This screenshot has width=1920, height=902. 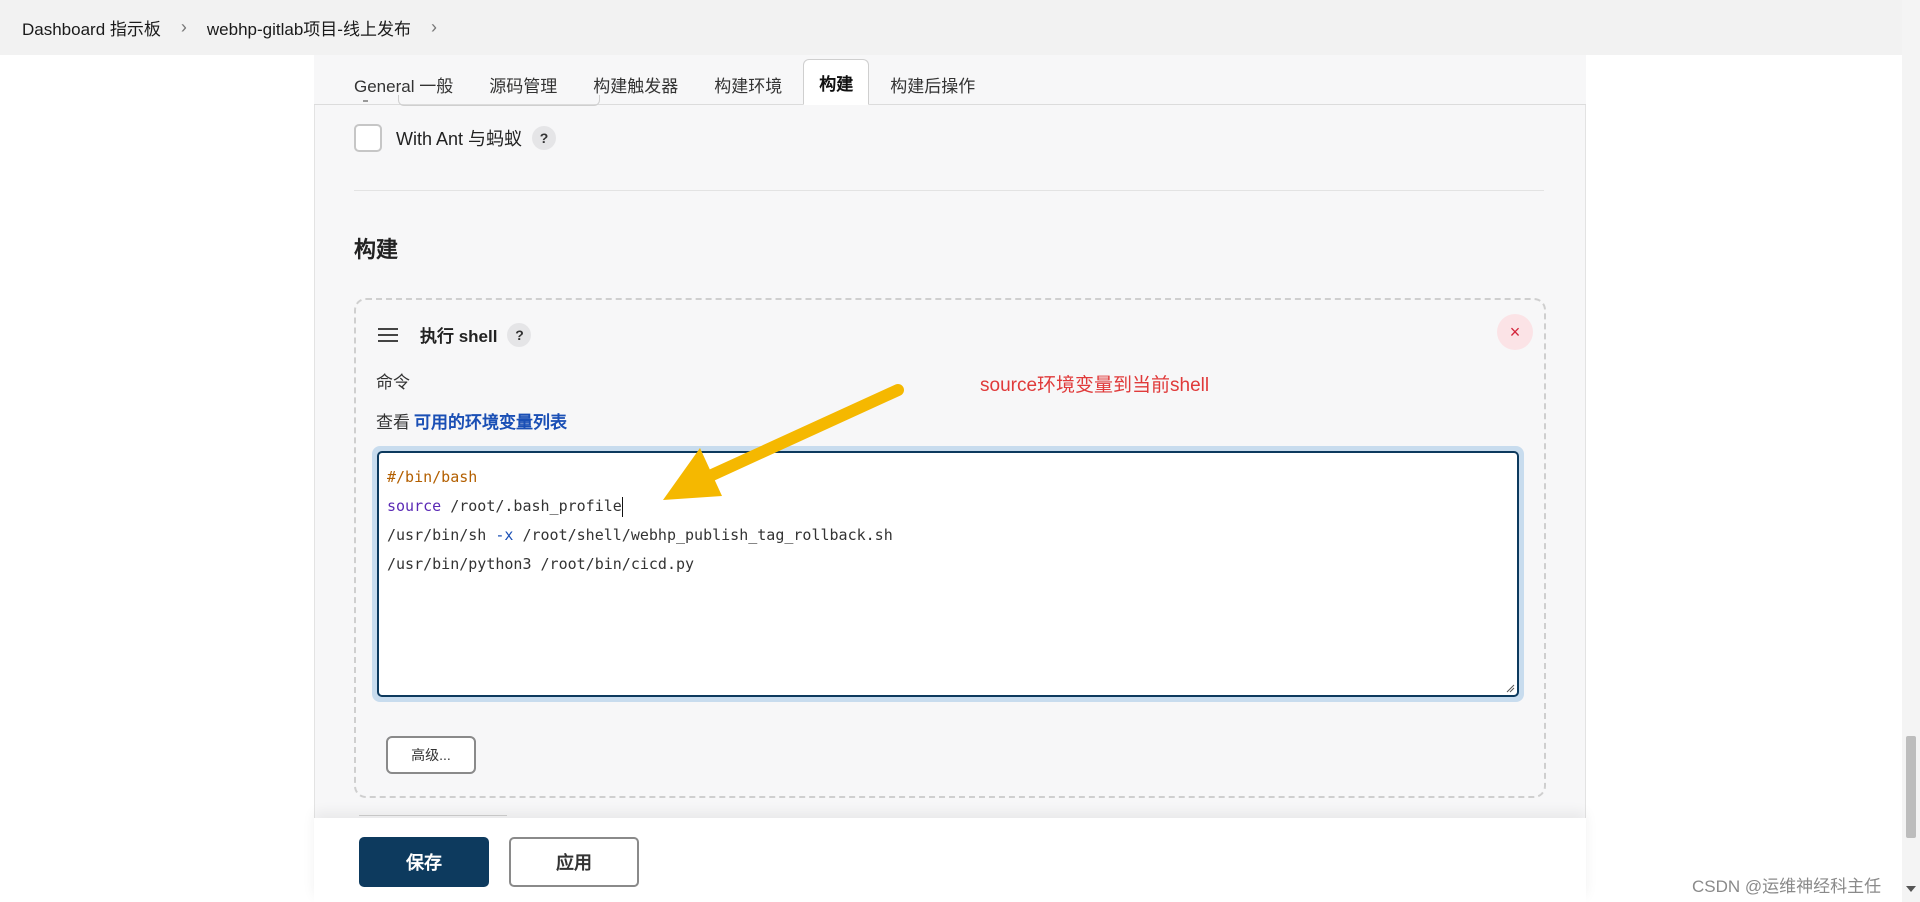 What do you see at coordinates (424, 862) in the screenshot?
I see `save-button: 保存` at bounding box center [424, 862].